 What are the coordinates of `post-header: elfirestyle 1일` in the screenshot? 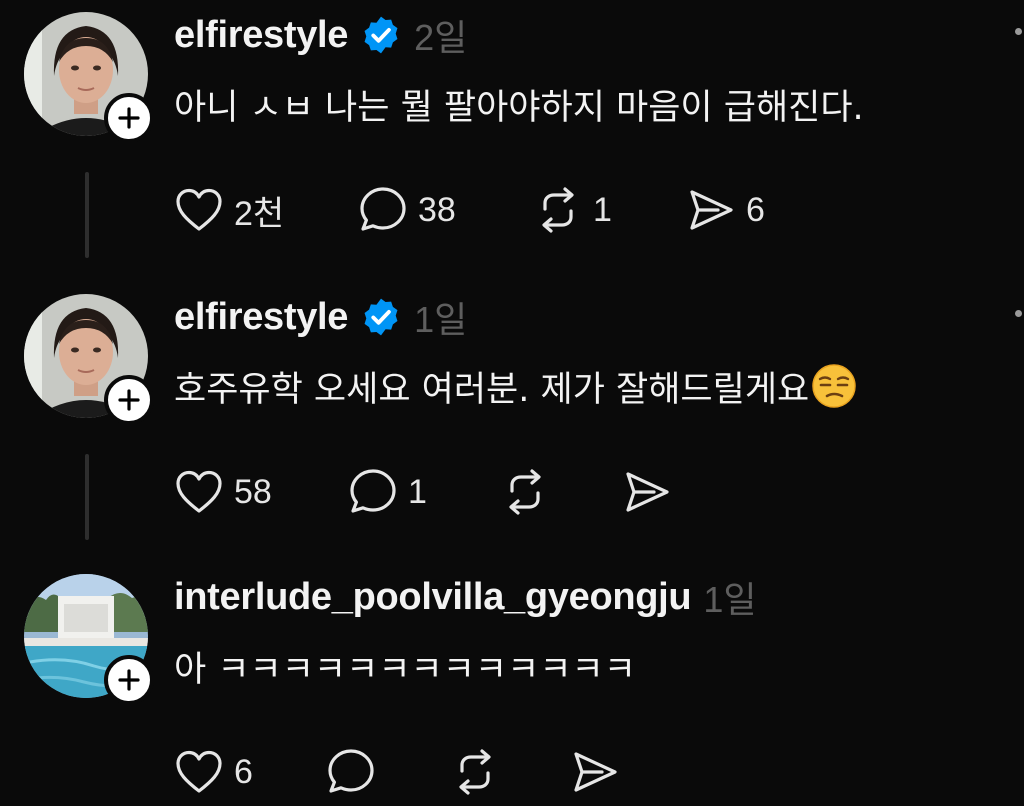 It's located at (320, 317).